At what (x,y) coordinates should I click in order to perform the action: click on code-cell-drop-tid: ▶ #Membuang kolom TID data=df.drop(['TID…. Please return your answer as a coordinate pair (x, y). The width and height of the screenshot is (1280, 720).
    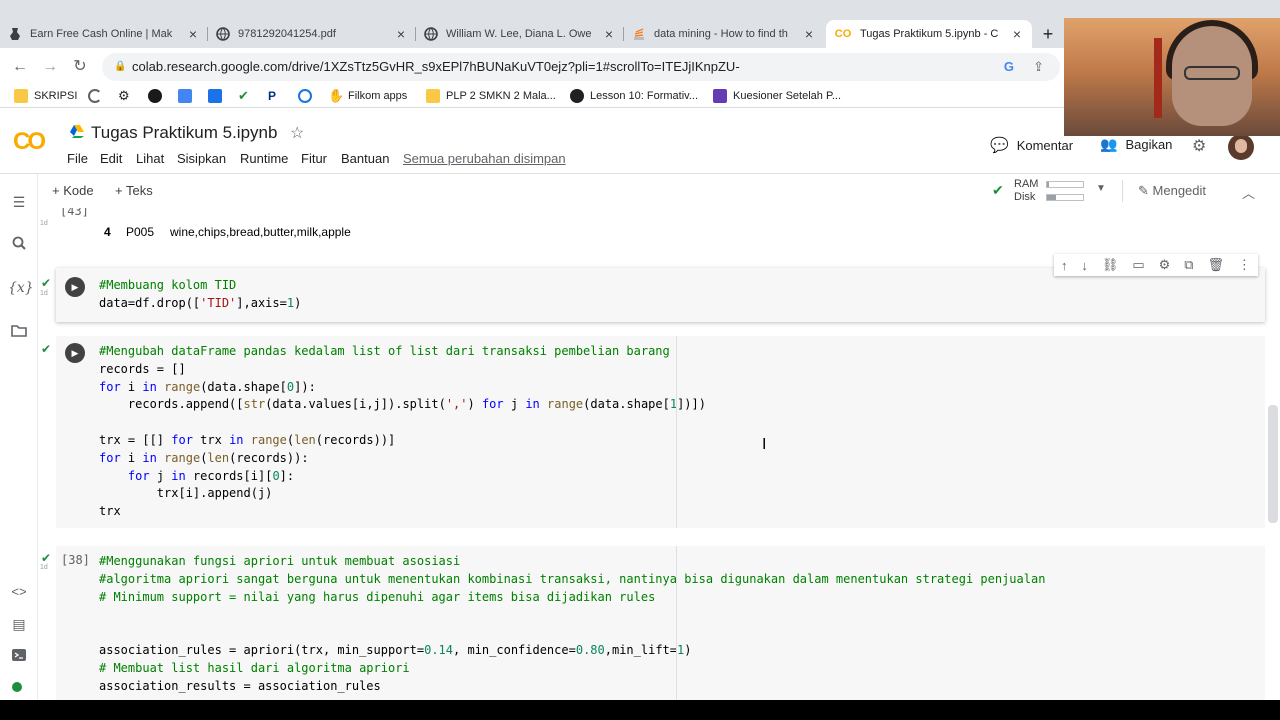
    Looking at the image, I should click on (660, 295).